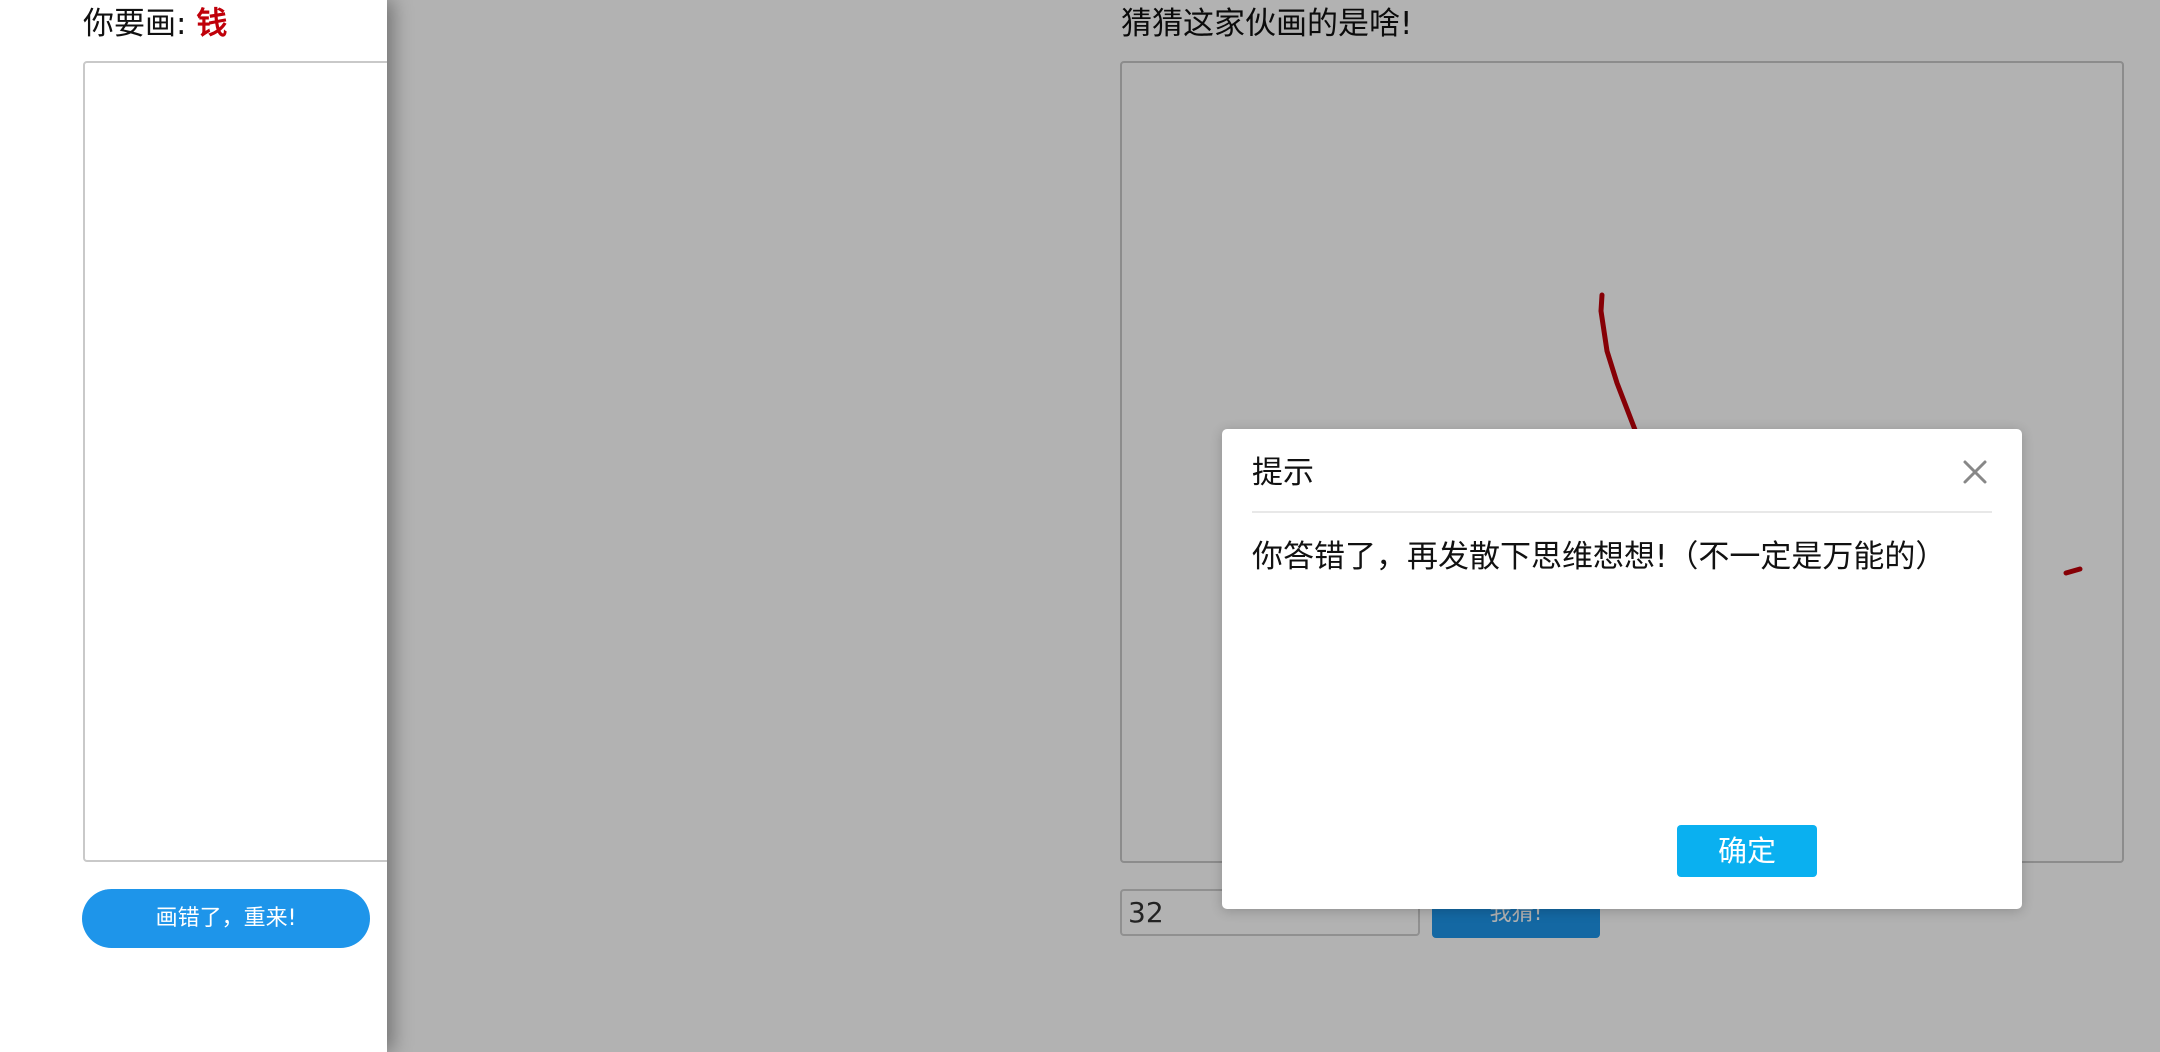 The image size is (2160, 1052). What do you see at coordinates (1599, 557) in the screenshot?
I see `dialog-message: 你答错了，再发散下思维想想!（不一定是万能的）` at bounding box center [1599, 557].